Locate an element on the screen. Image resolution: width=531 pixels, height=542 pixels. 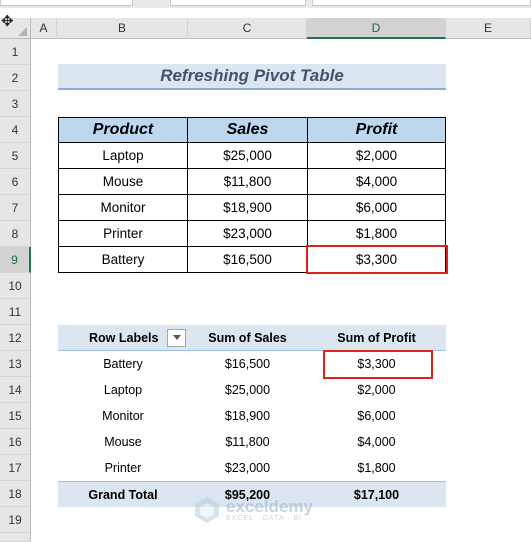
pivot-header-row-labels-text: Row Labels is located at coordinates (124, 337).